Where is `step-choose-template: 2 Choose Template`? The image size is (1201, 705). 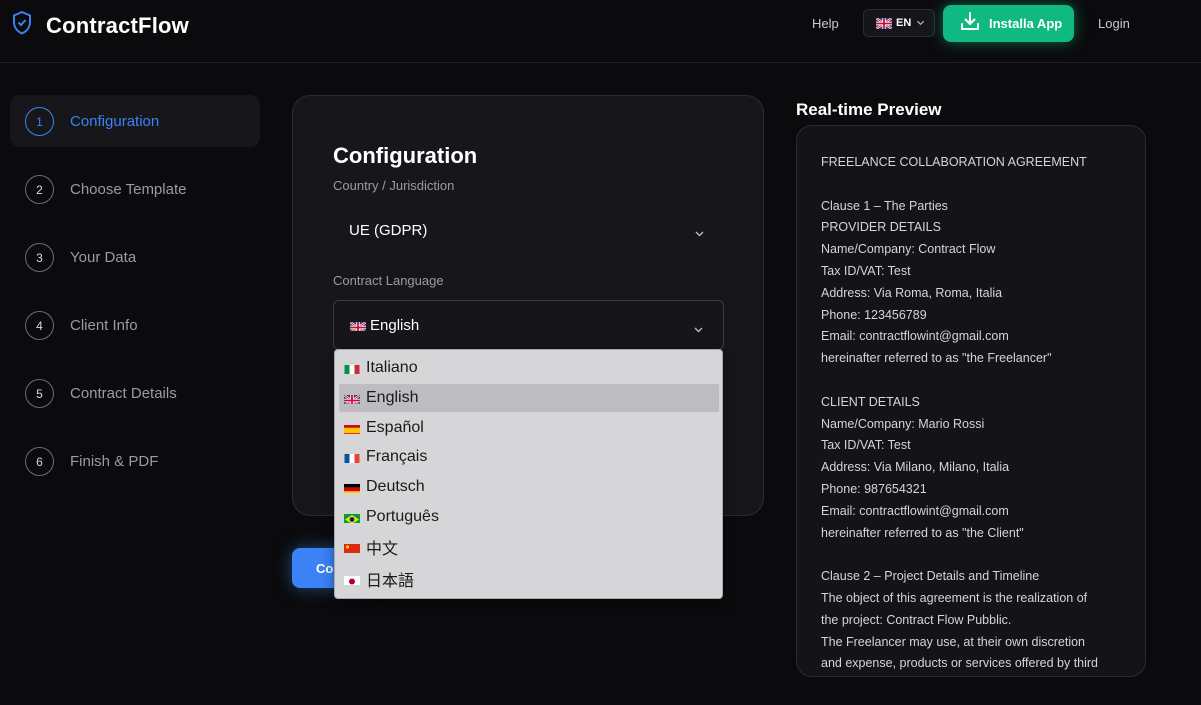 step-choose-template: 2 Choose Template is located at coordinates (105, 189).